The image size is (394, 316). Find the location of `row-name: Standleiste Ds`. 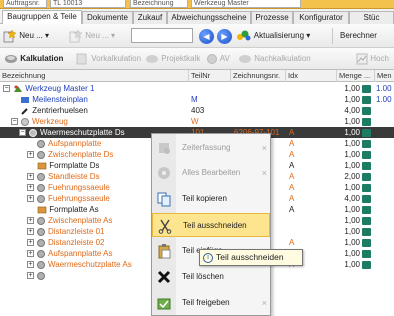

row-name: Standleiste Ds is located at coordinates (74, 176).